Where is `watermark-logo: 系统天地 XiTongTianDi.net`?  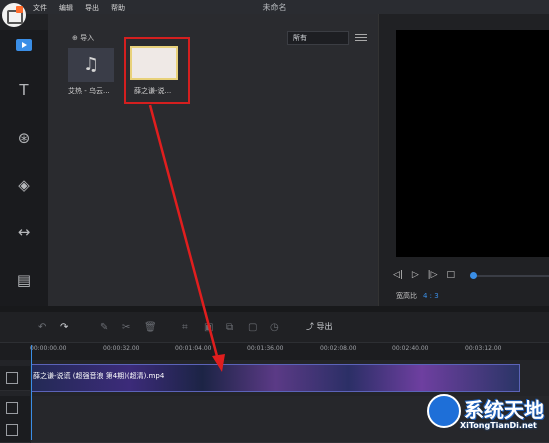
watermark-logo: 系统天地 XiTongTianDi.net is located at coordinates (486, 415).